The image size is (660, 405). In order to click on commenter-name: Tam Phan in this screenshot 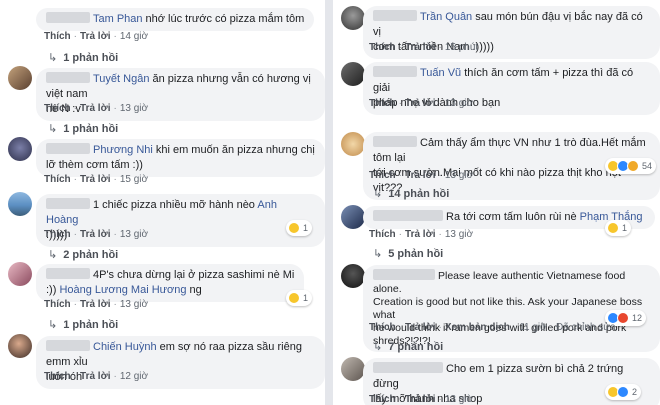, I will do `click(118, 19)`.